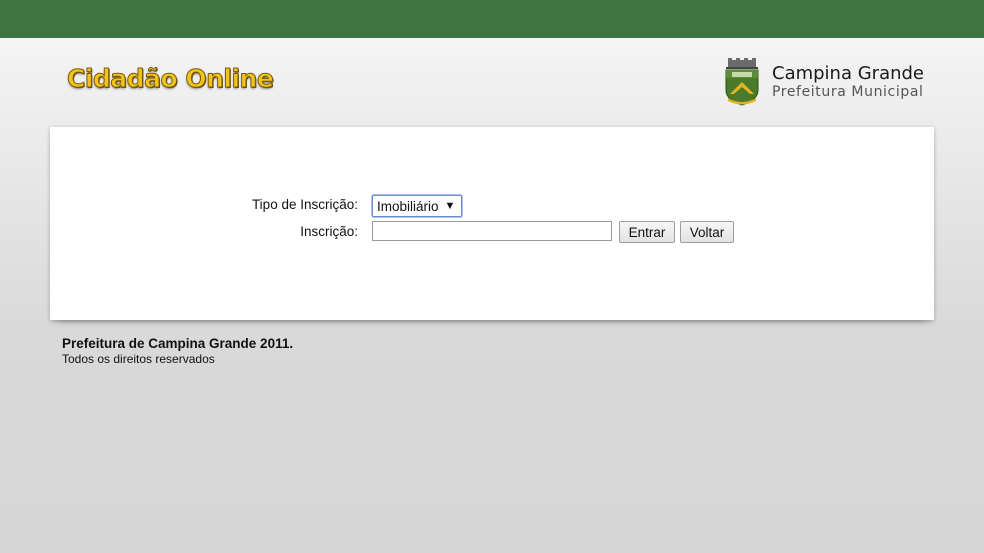 Image resolution: width=984 pixels, height=553 pixels. Describe the element at coordinates (450, 206) in the screenshot. I see `dropdown-arrow-icon: ▼` at that location.